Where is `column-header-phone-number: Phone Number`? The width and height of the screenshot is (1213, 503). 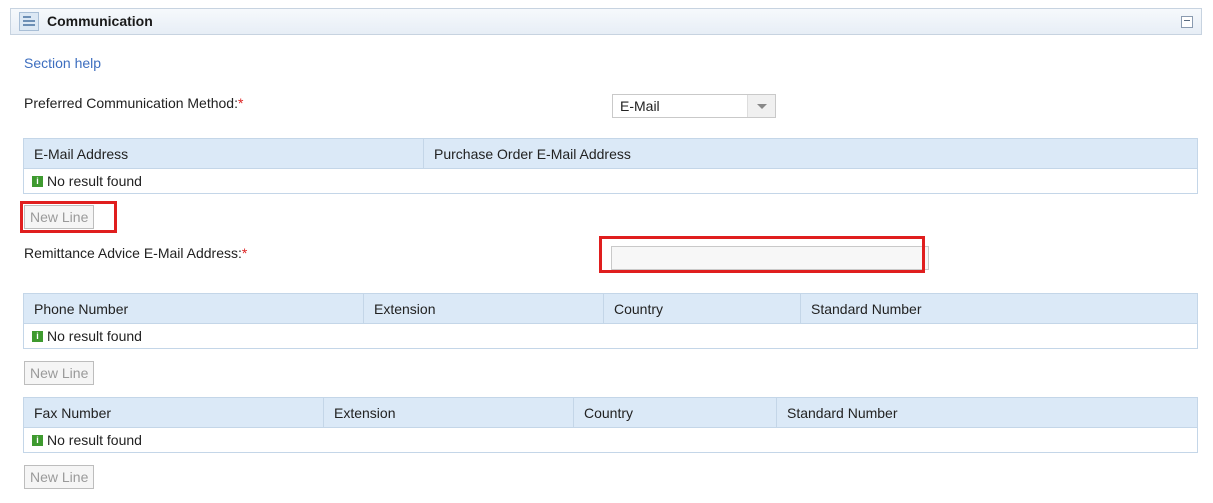 column-header-phone-number: Phone Number is located at coordinates (193, 308).